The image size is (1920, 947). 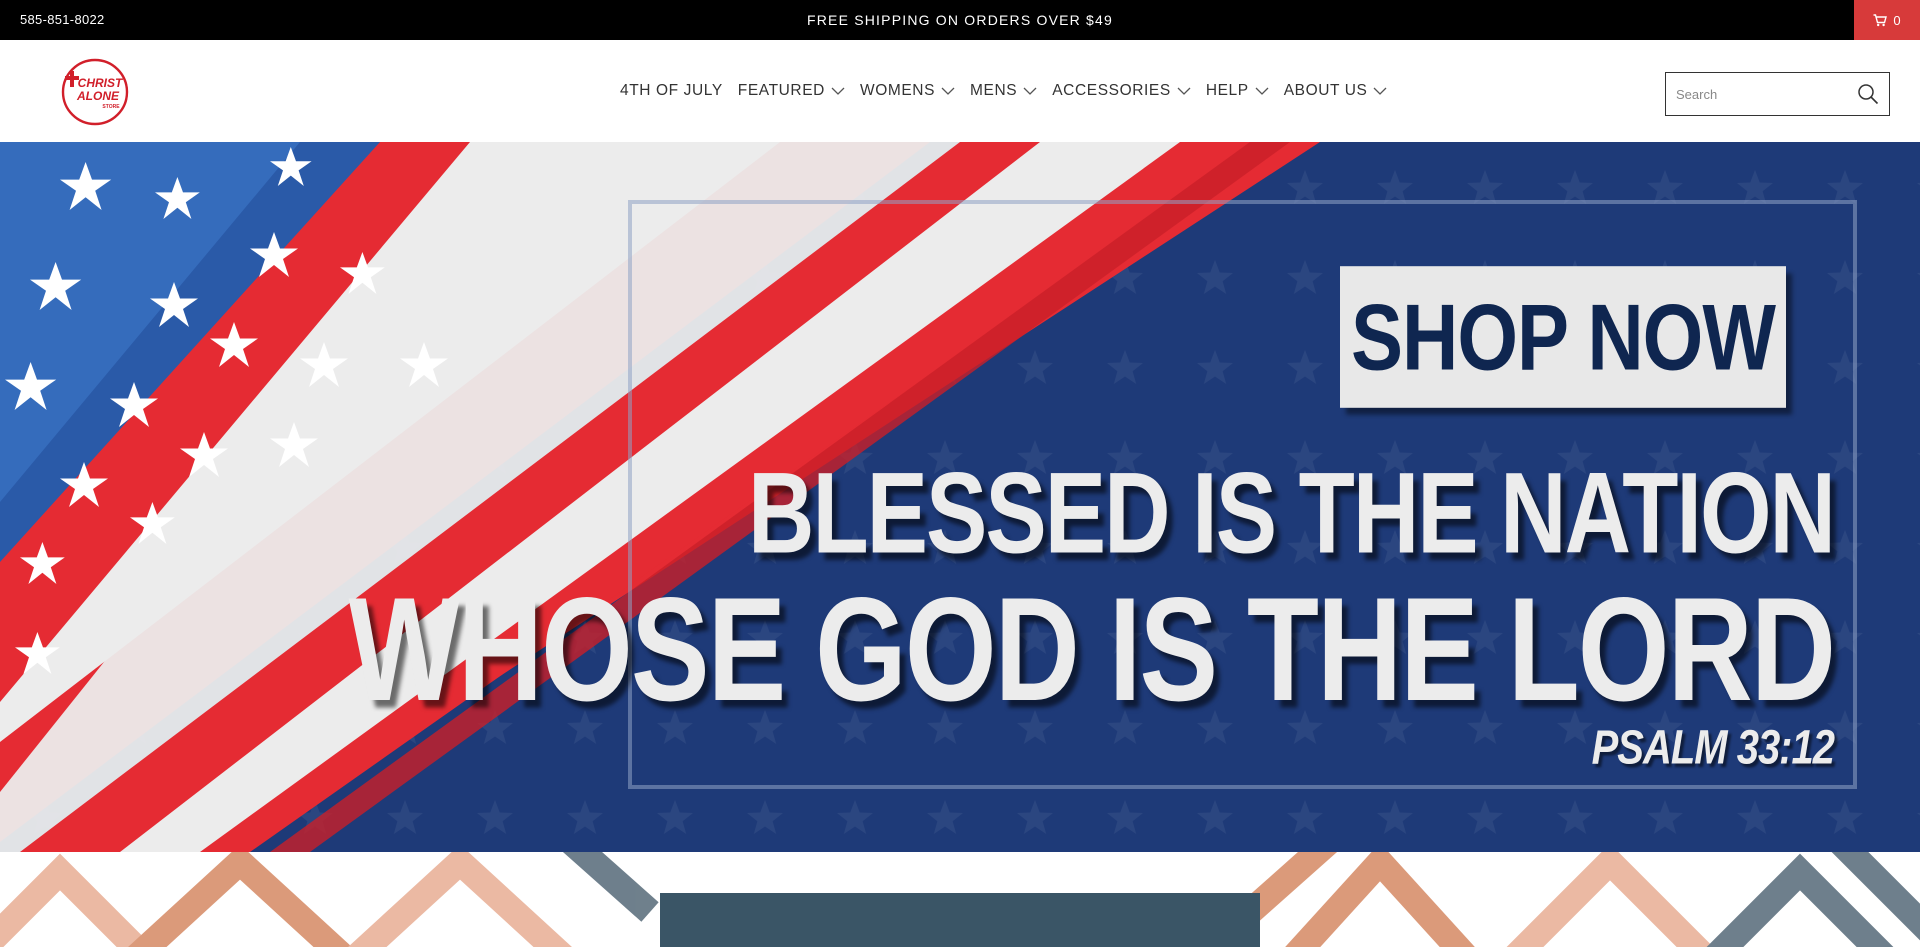 I want to click on promo-section, so click(x=960, y=899).